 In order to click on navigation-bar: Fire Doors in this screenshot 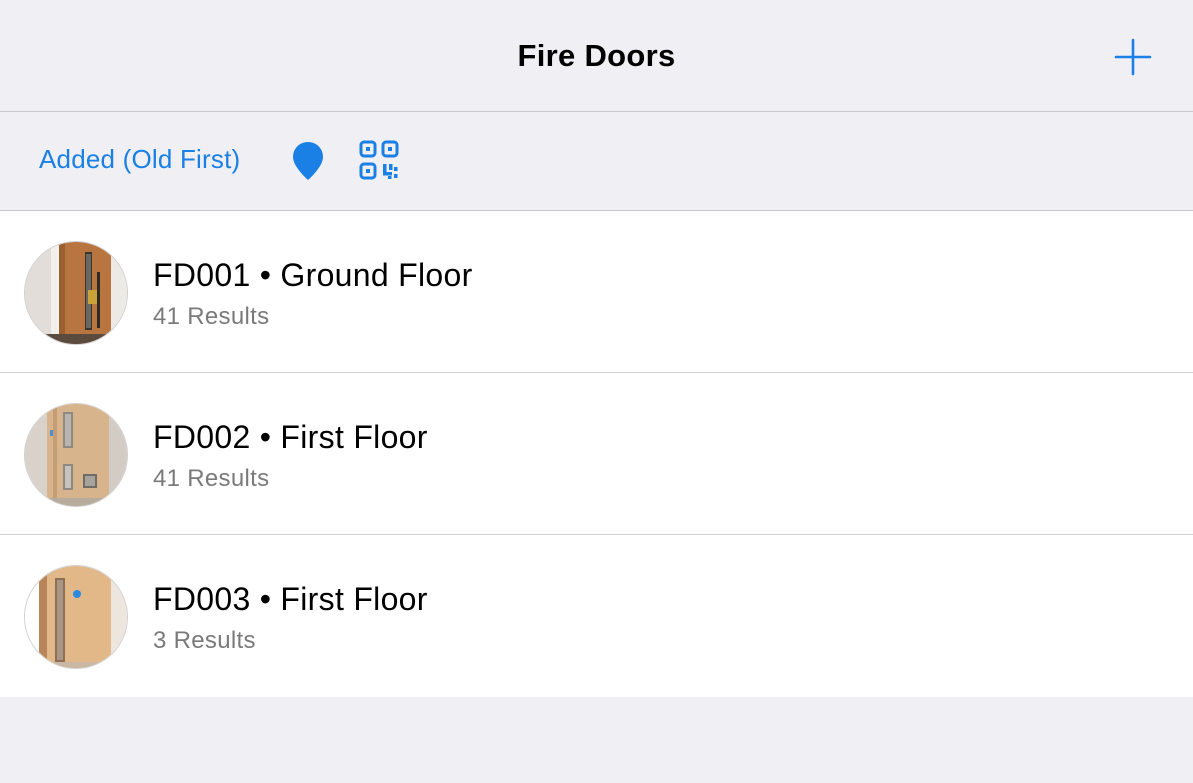, I will do `click(596, 56)`.